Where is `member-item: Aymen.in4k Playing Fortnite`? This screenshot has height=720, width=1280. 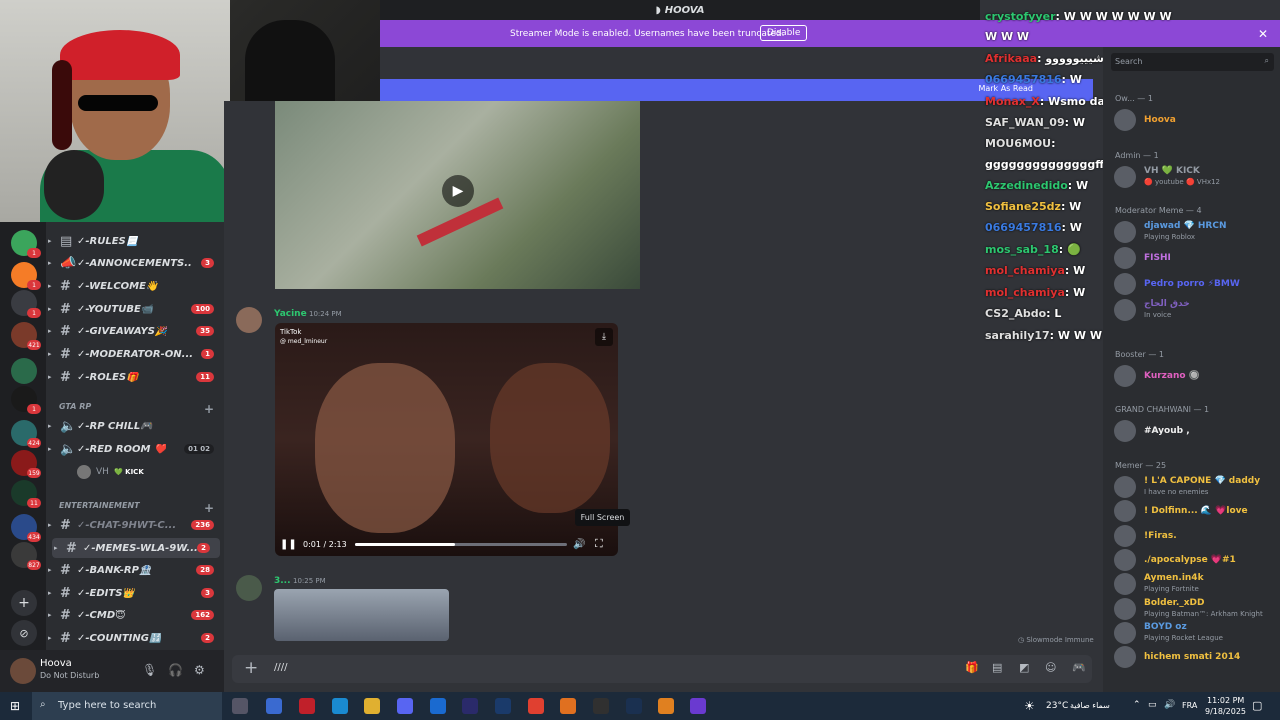
member-item: Aymen.in4k Playing Fortnite is located at coordinates (1193, 584).